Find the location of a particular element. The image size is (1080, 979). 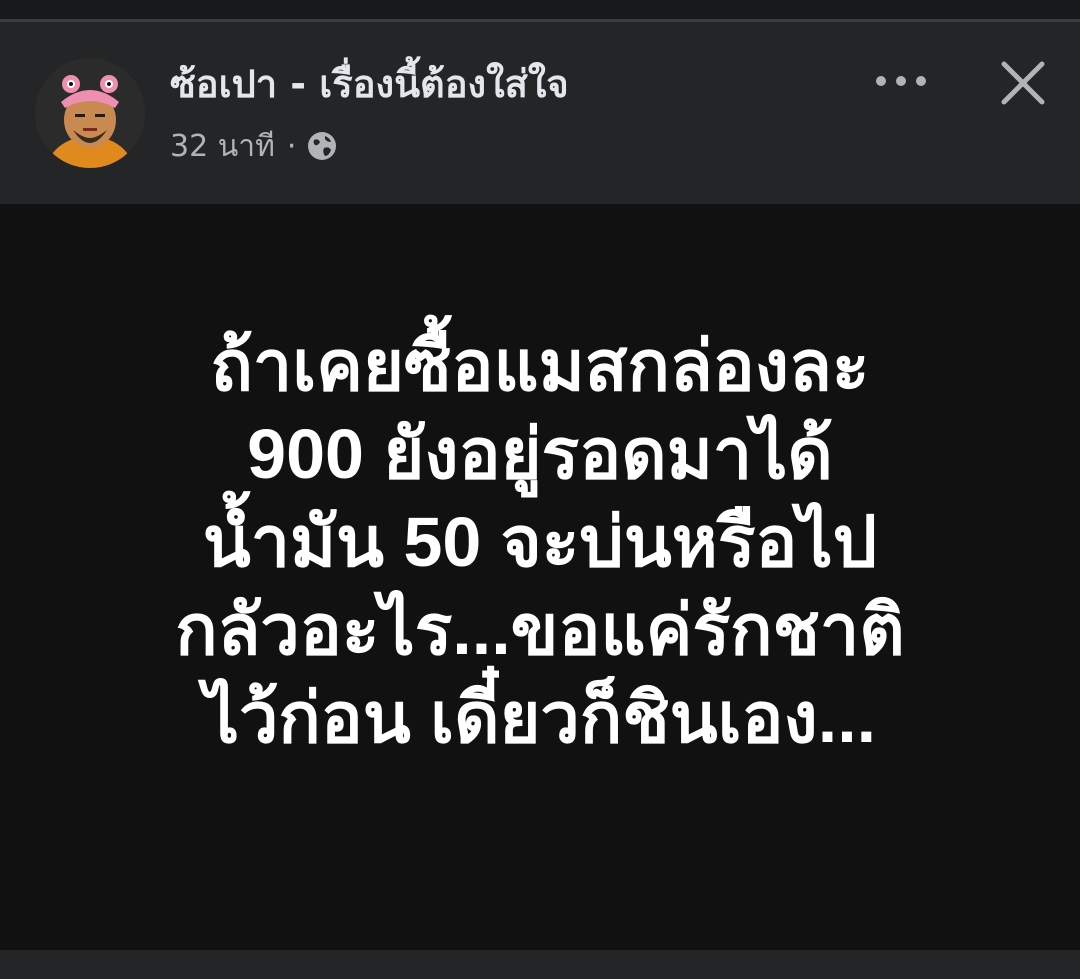

post-text-line: น้ำมัน 50 จะบ่นหรือไป is located at coordinates (540, 542).